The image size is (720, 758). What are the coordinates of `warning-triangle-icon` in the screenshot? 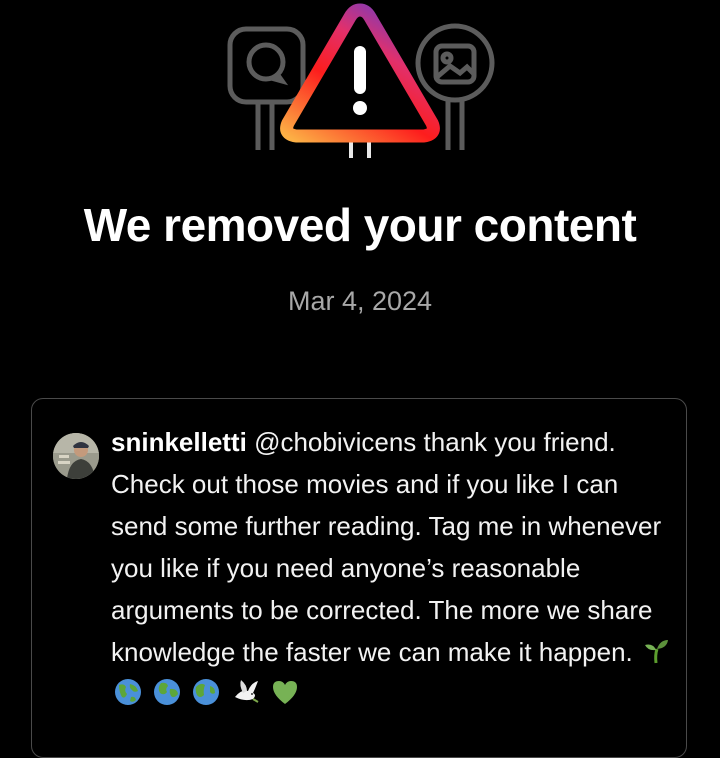 It's located at (360, 73).